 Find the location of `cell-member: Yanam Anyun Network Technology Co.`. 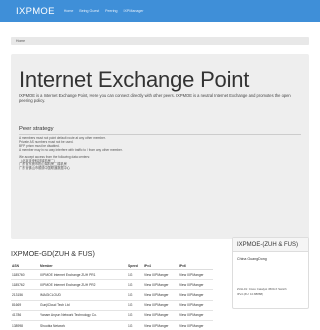

cell-member: Yanam Anyun Network Technology Co. is located at coordinates (83, 315).